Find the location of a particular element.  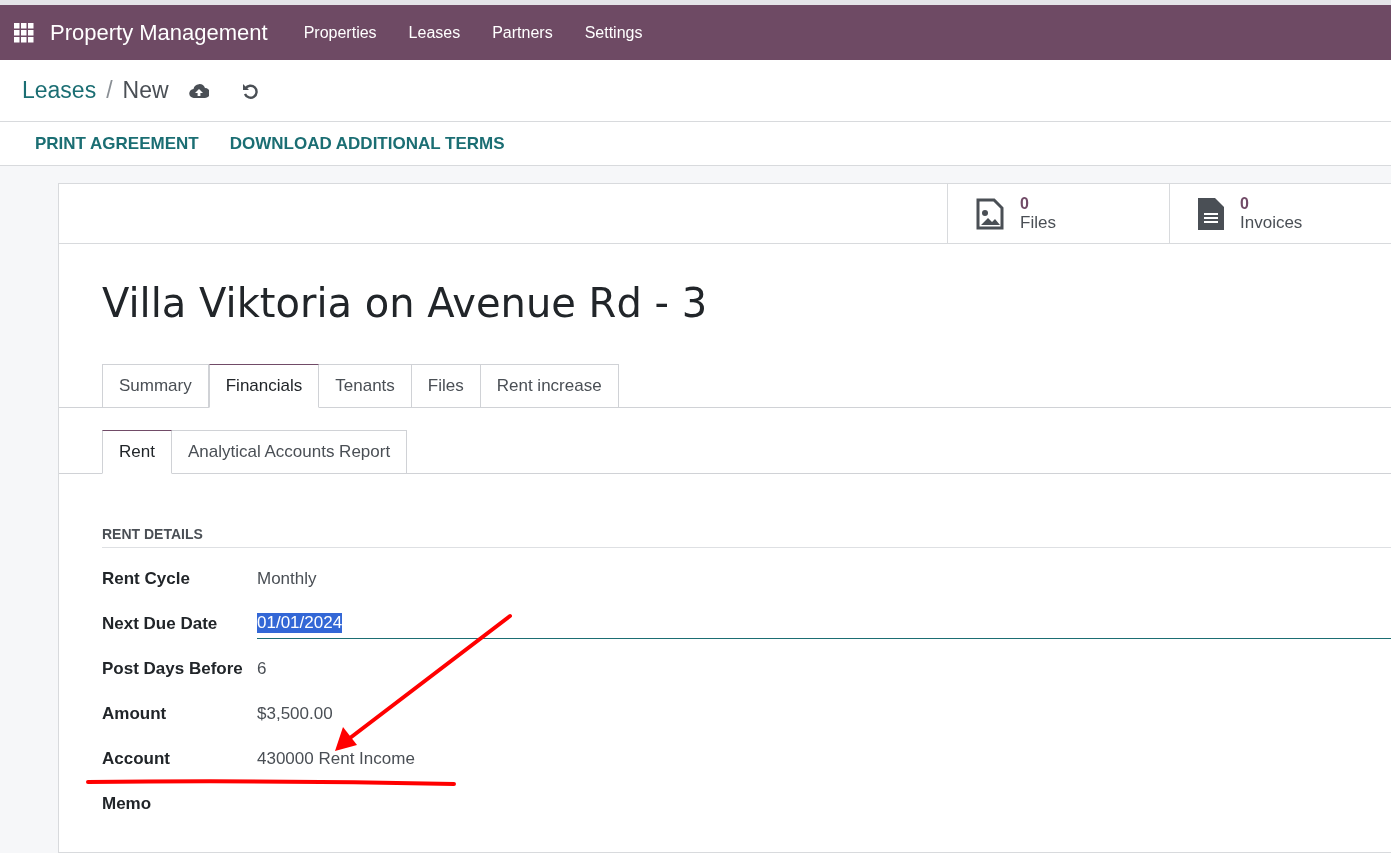

breadcrumb-link: Leases is located at coordinates (59, 90).